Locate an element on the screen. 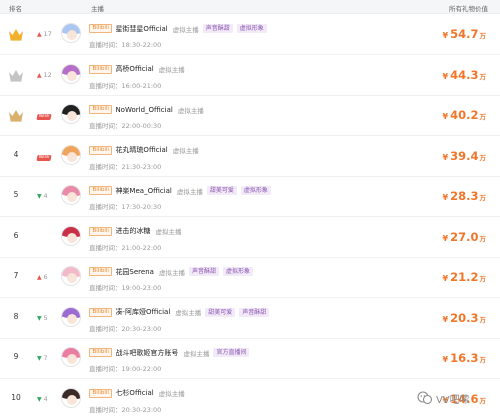 The height and width of the screenshot is (419, 500). anchor-column-header: 主播 is located at coordinates (97, 9).